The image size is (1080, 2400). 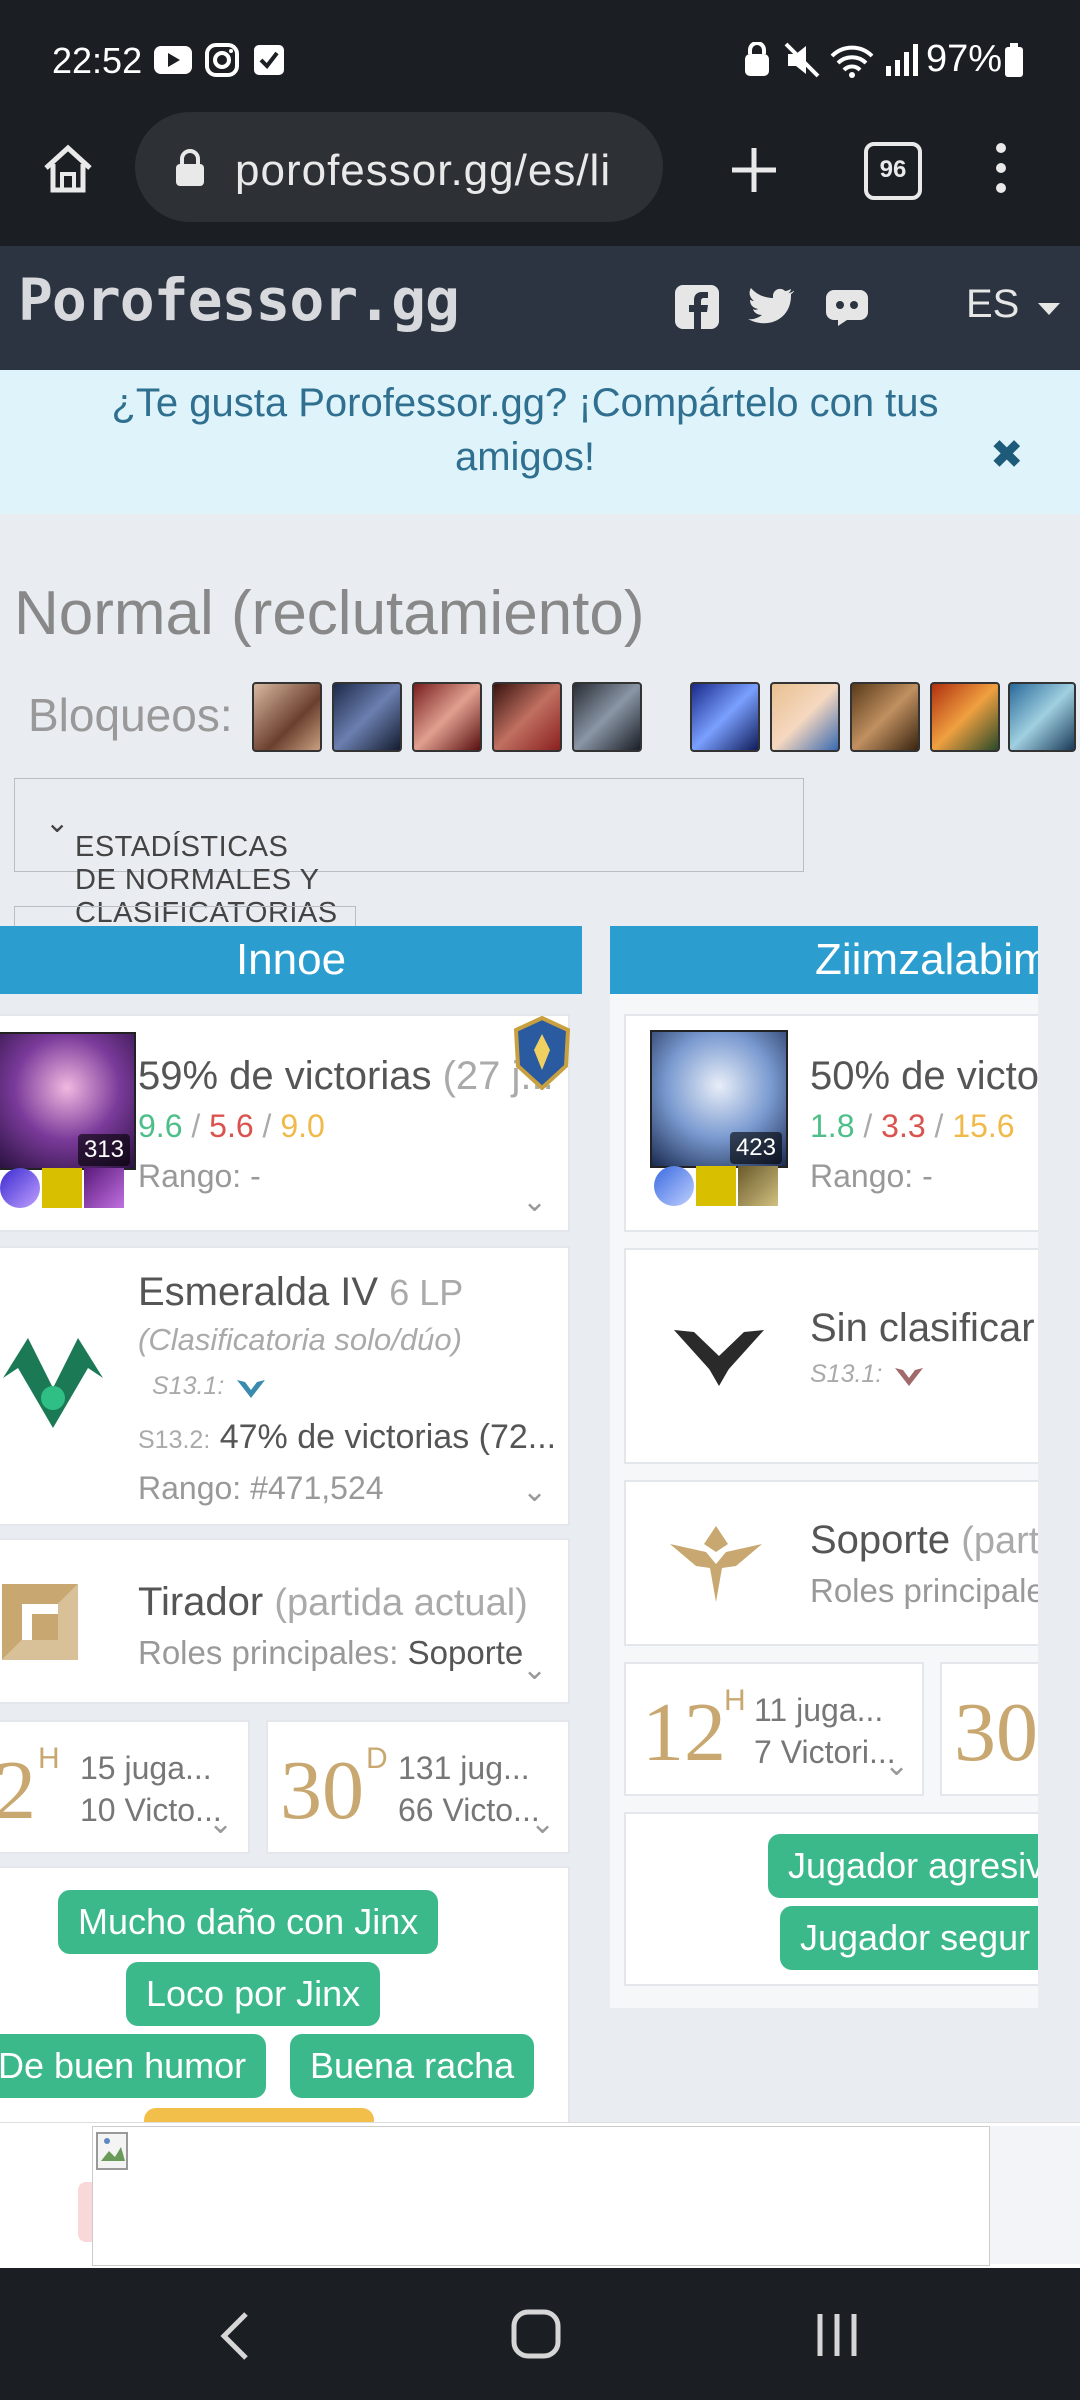 What do you see at coordinates (331, 1652) in the screenshot?
I see `main-roles: Roles principales: Soporte` at bounding box center [331, 1652].